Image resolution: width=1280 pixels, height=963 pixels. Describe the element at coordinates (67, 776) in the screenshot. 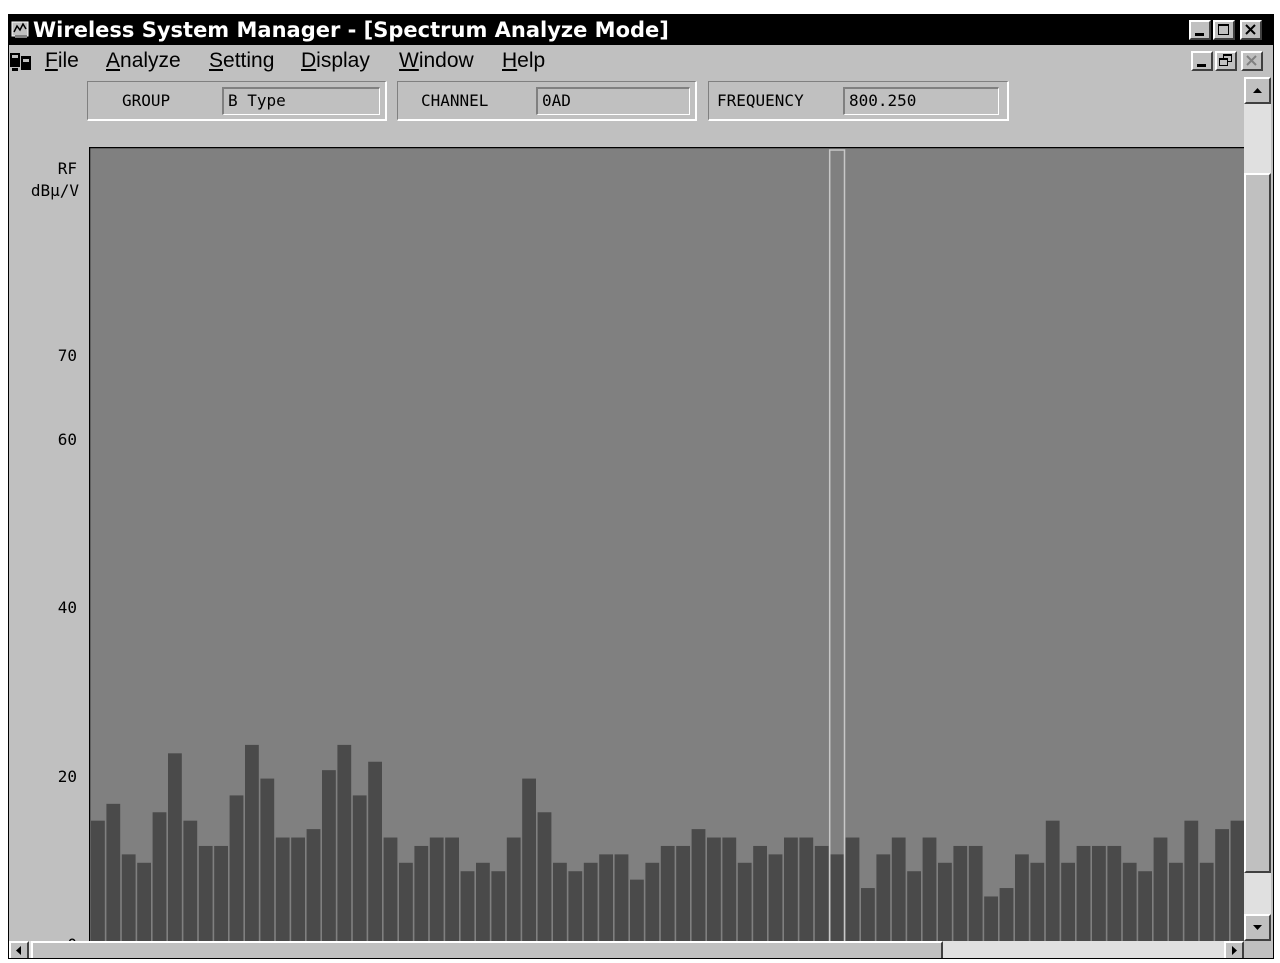

I see `y-tick-label: 20` at that location.